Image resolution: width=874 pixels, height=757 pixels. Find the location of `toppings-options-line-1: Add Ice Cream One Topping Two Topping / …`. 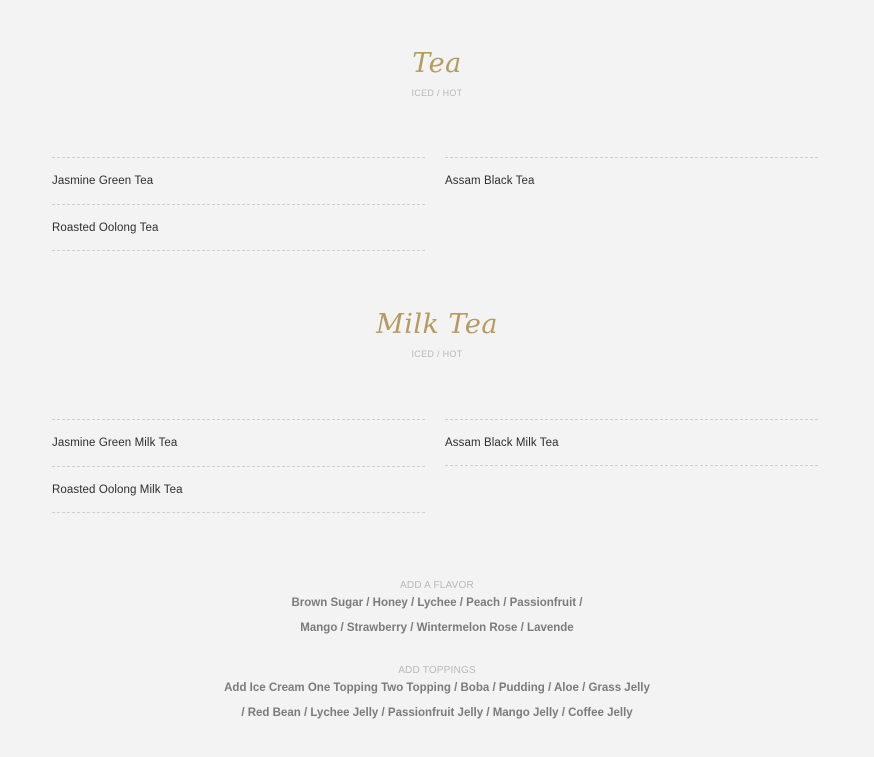

toppings-options-line-1: Add Ice Cream One Topping Two Topping / … is located at coordinates (437, 688).